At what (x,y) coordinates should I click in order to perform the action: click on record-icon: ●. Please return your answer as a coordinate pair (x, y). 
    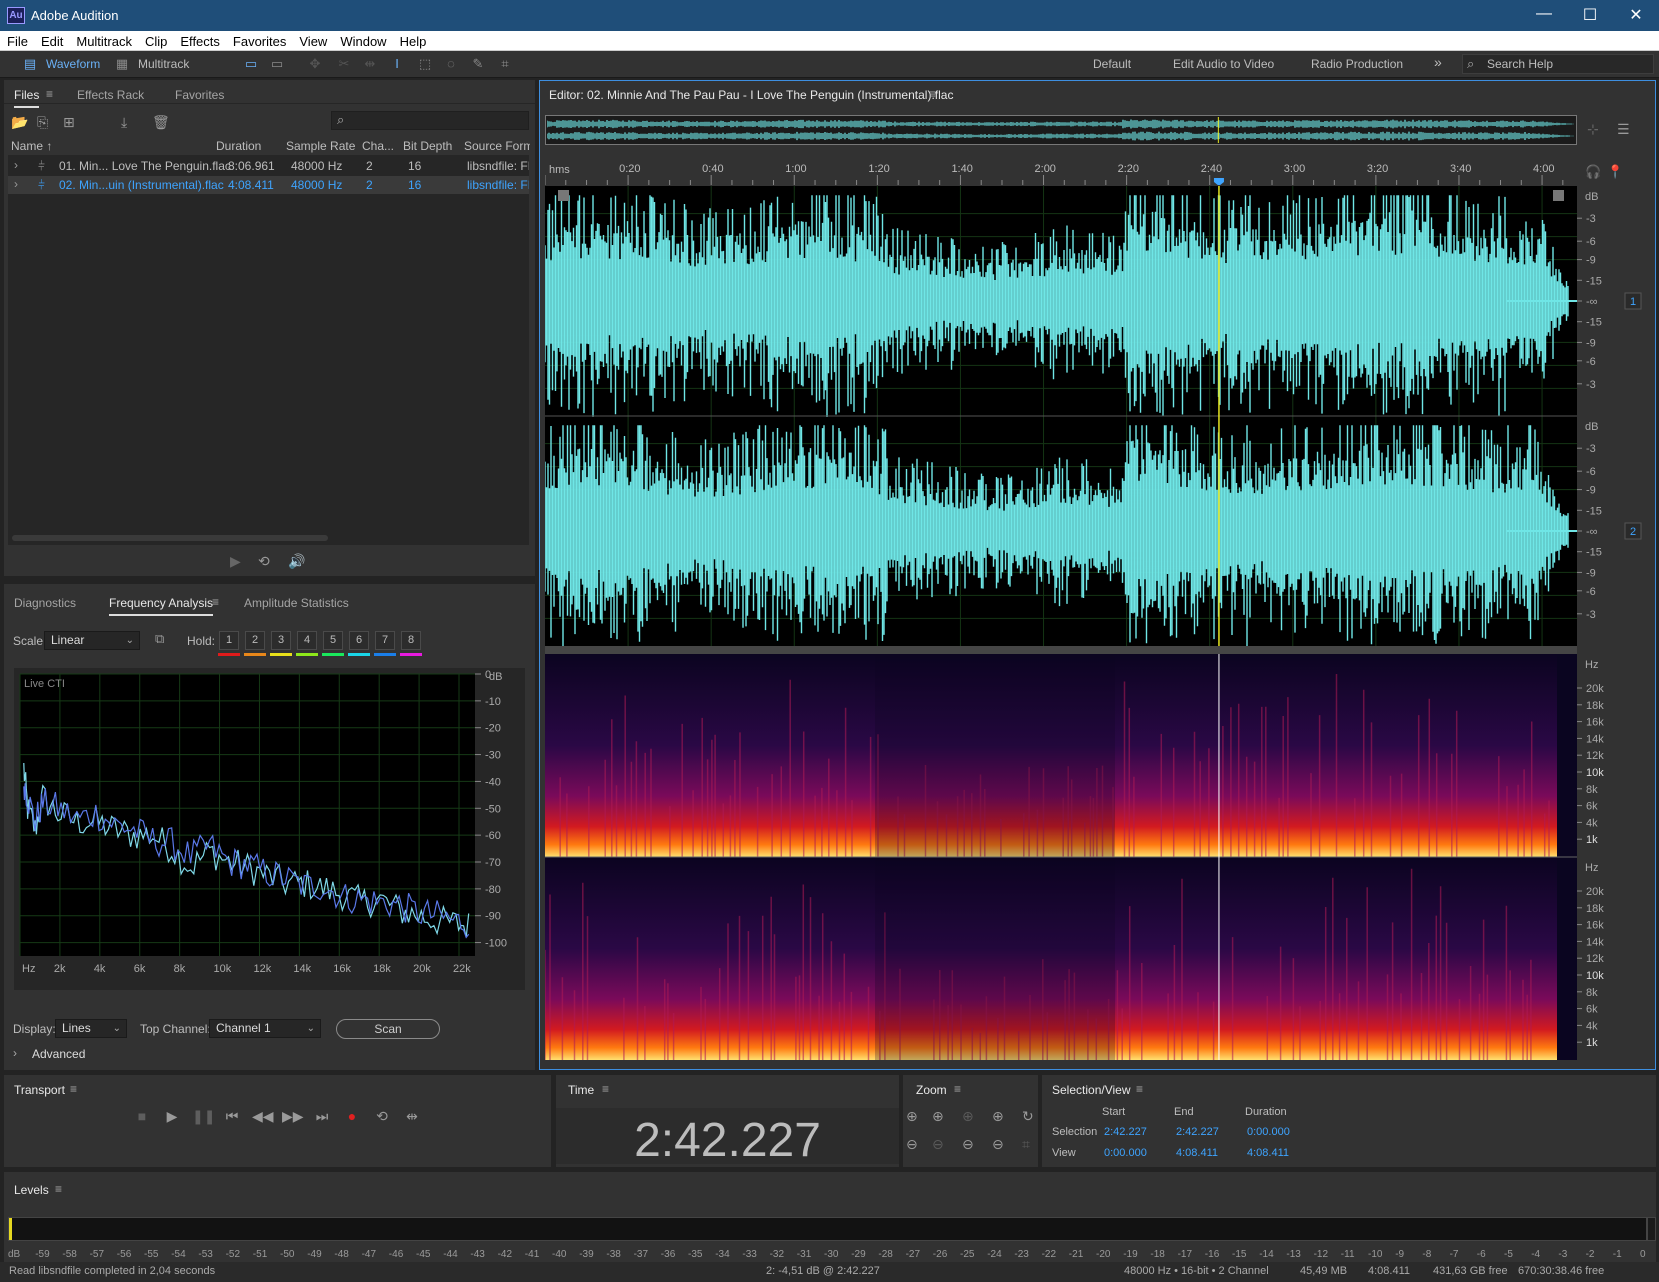
    Looking at the image, I should click on (352, 1116).